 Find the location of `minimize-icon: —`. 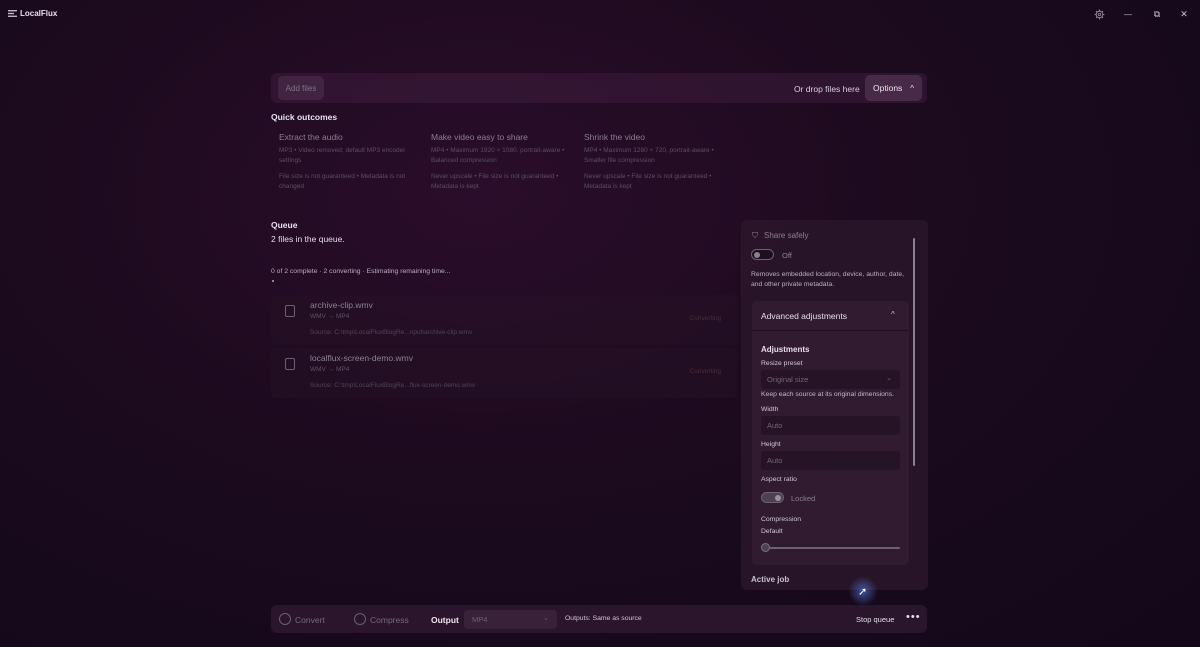

minimize-icon: — is located at coordinates (1128, 14).